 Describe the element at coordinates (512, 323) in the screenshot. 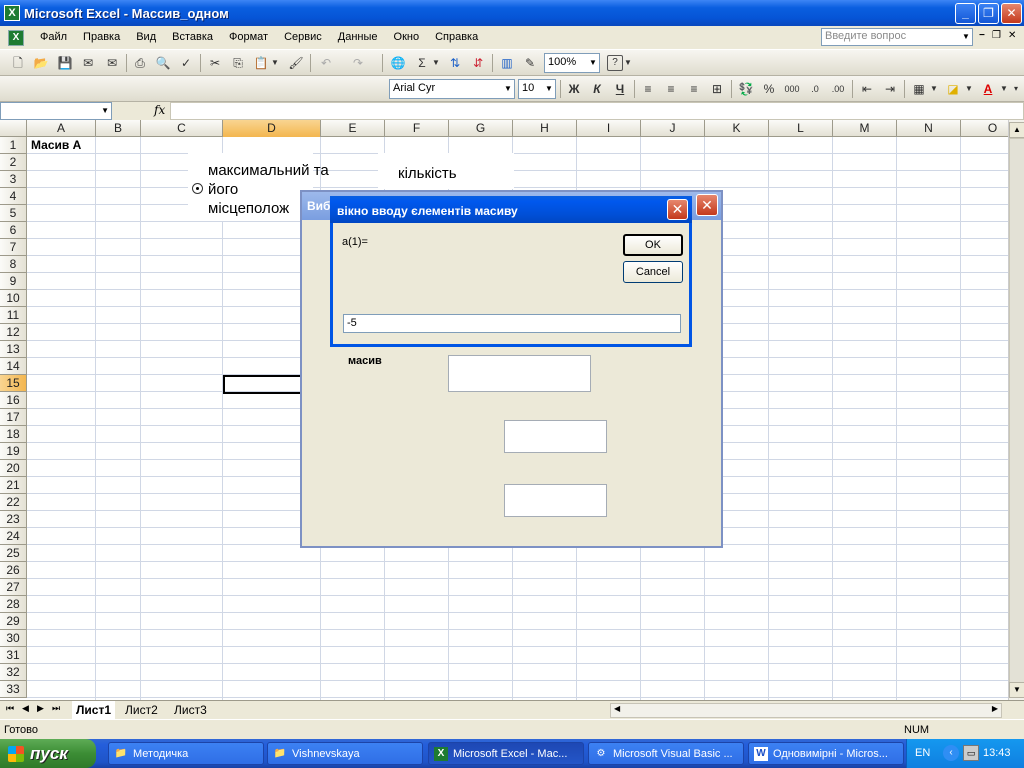

I see `input-value-field: -5` at that location.